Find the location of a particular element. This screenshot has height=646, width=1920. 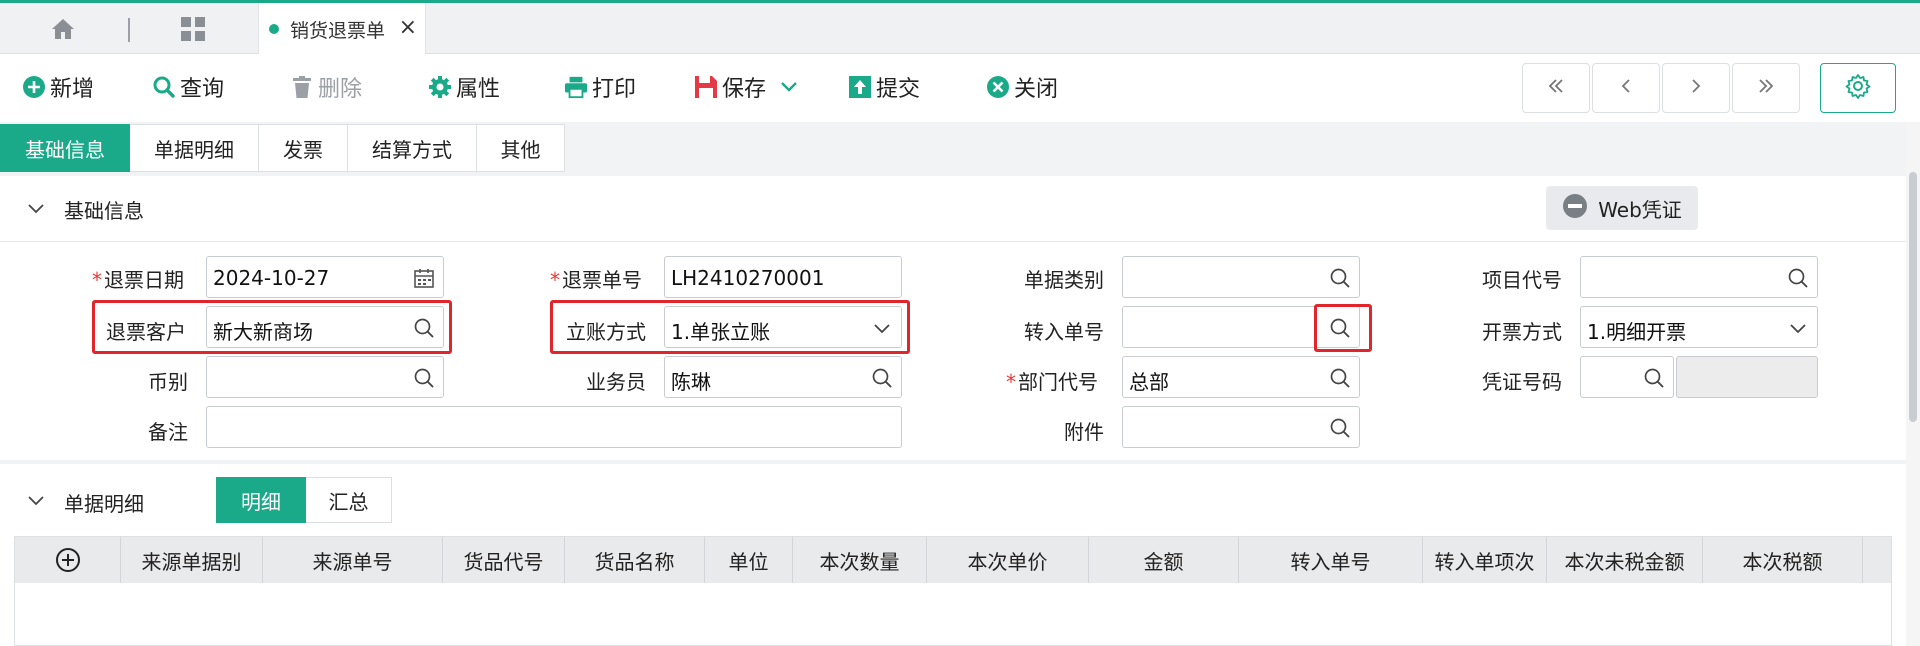

col-item-name: 货品名称 is located at coordinates (635, 560).